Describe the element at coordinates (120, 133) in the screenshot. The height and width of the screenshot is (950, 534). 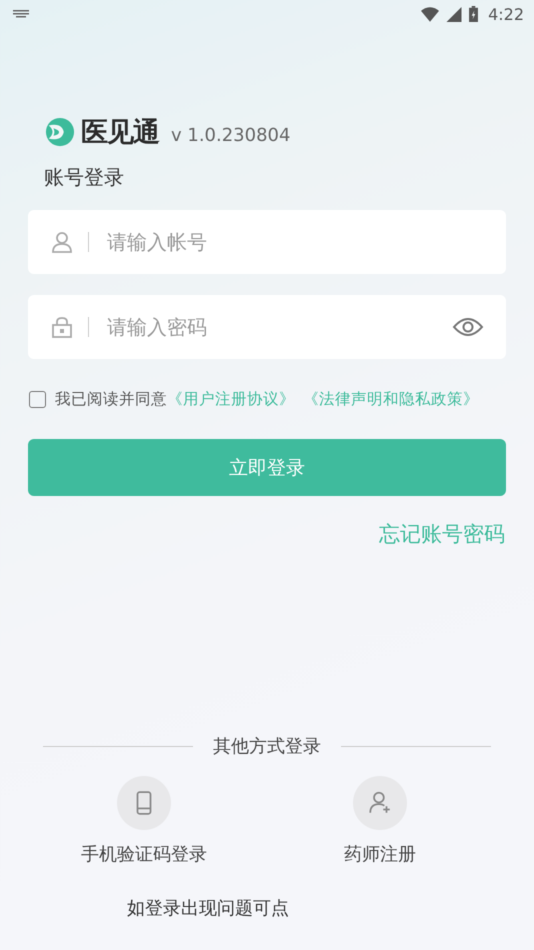
I see `app-name: 医见通` at that location.